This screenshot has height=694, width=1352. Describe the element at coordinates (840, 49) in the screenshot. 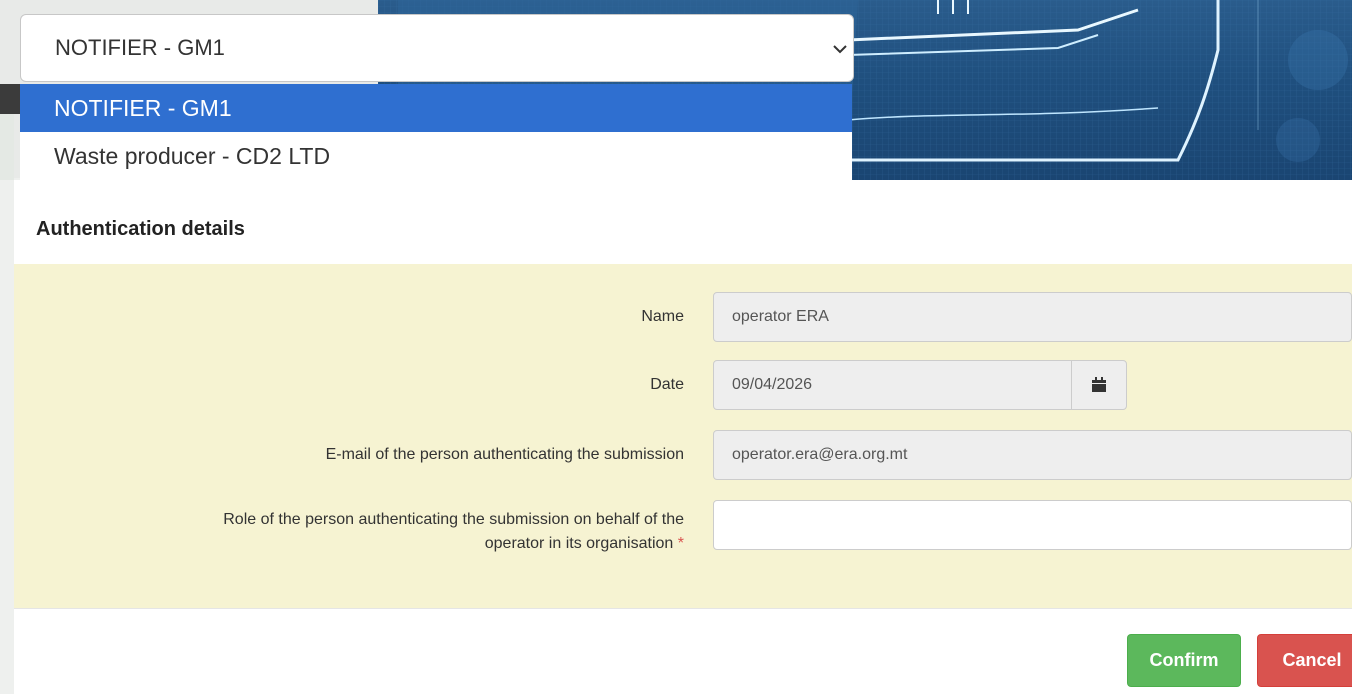

I see `chevron-down-icon` at that location.